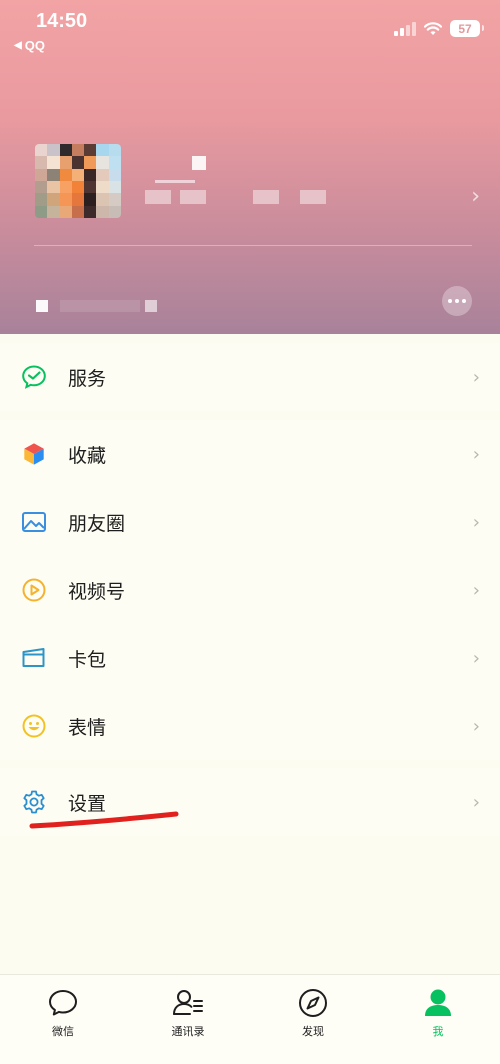 This screenshot has width=500, height=1064. I want to click on back-to-app-button: ◀ QQ, so click(29, 45).